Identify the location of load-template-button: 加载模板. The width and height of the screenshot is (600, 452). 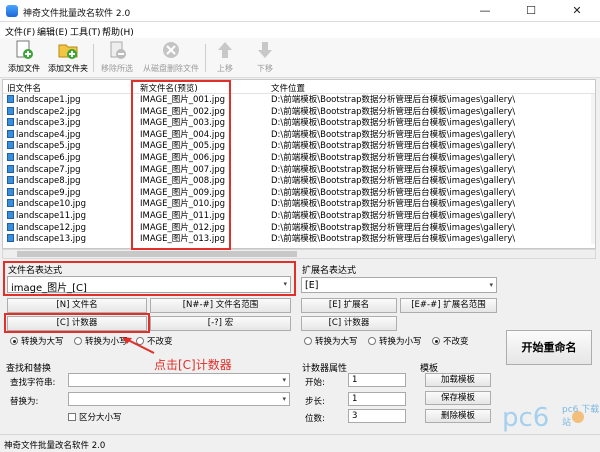
(458, 380).